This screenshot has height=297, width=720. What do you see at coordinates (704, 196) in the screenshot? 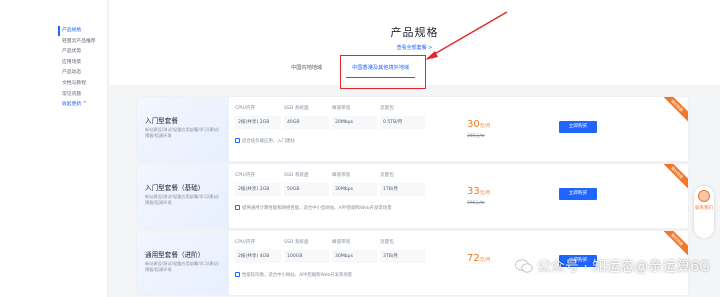
I see `agent-avatar-icon` at bounding box center [704, 196].